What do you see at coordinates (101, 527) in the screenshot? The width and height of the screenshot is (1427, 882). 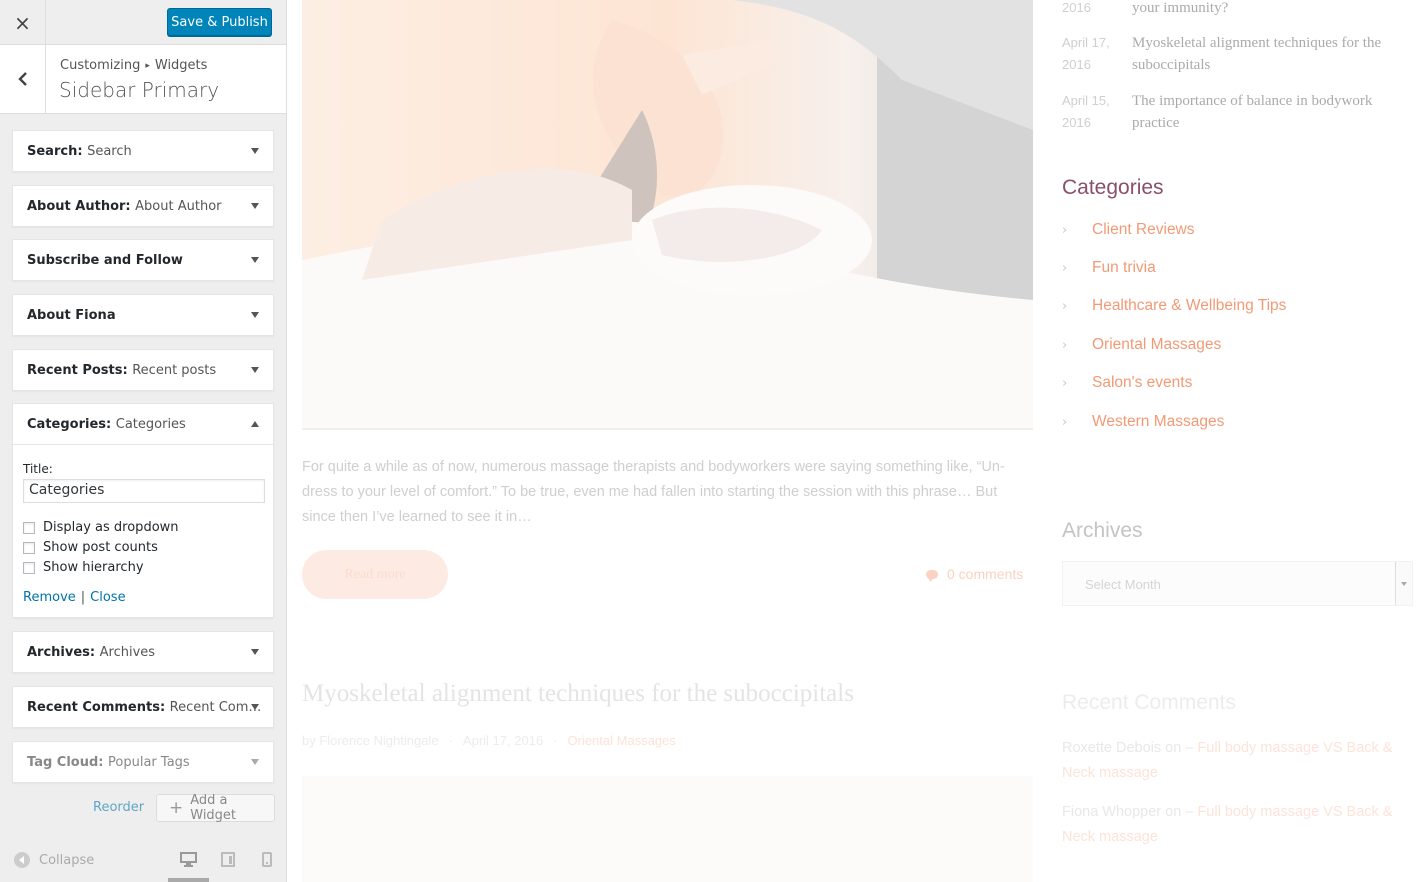 I see `option-display-dropdown: Display as dropdown` at bounding box center [101, 527].